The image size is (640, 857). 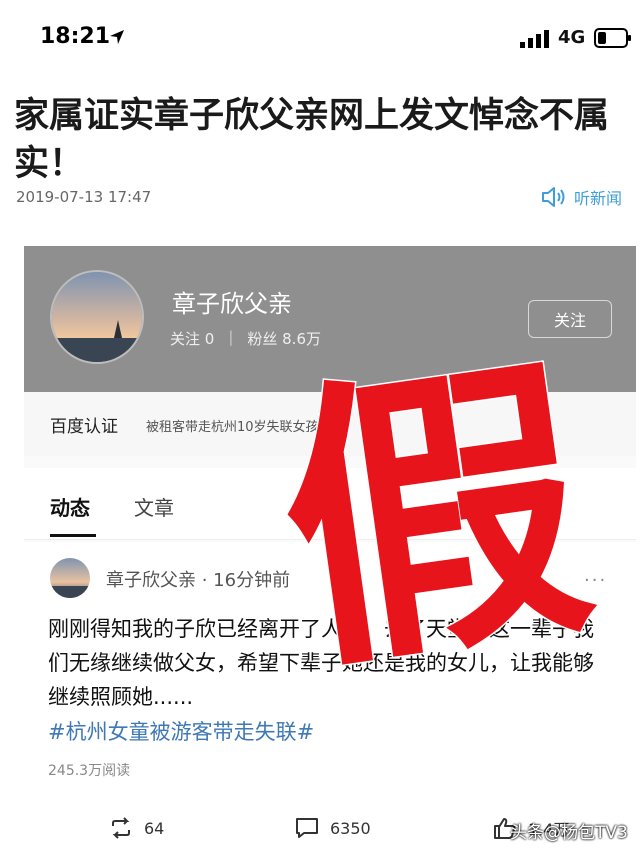 What do you see at coordinates (75, 36) in the screenshot?
I see `status-time: 18:21` at bounding box center [75, 36].